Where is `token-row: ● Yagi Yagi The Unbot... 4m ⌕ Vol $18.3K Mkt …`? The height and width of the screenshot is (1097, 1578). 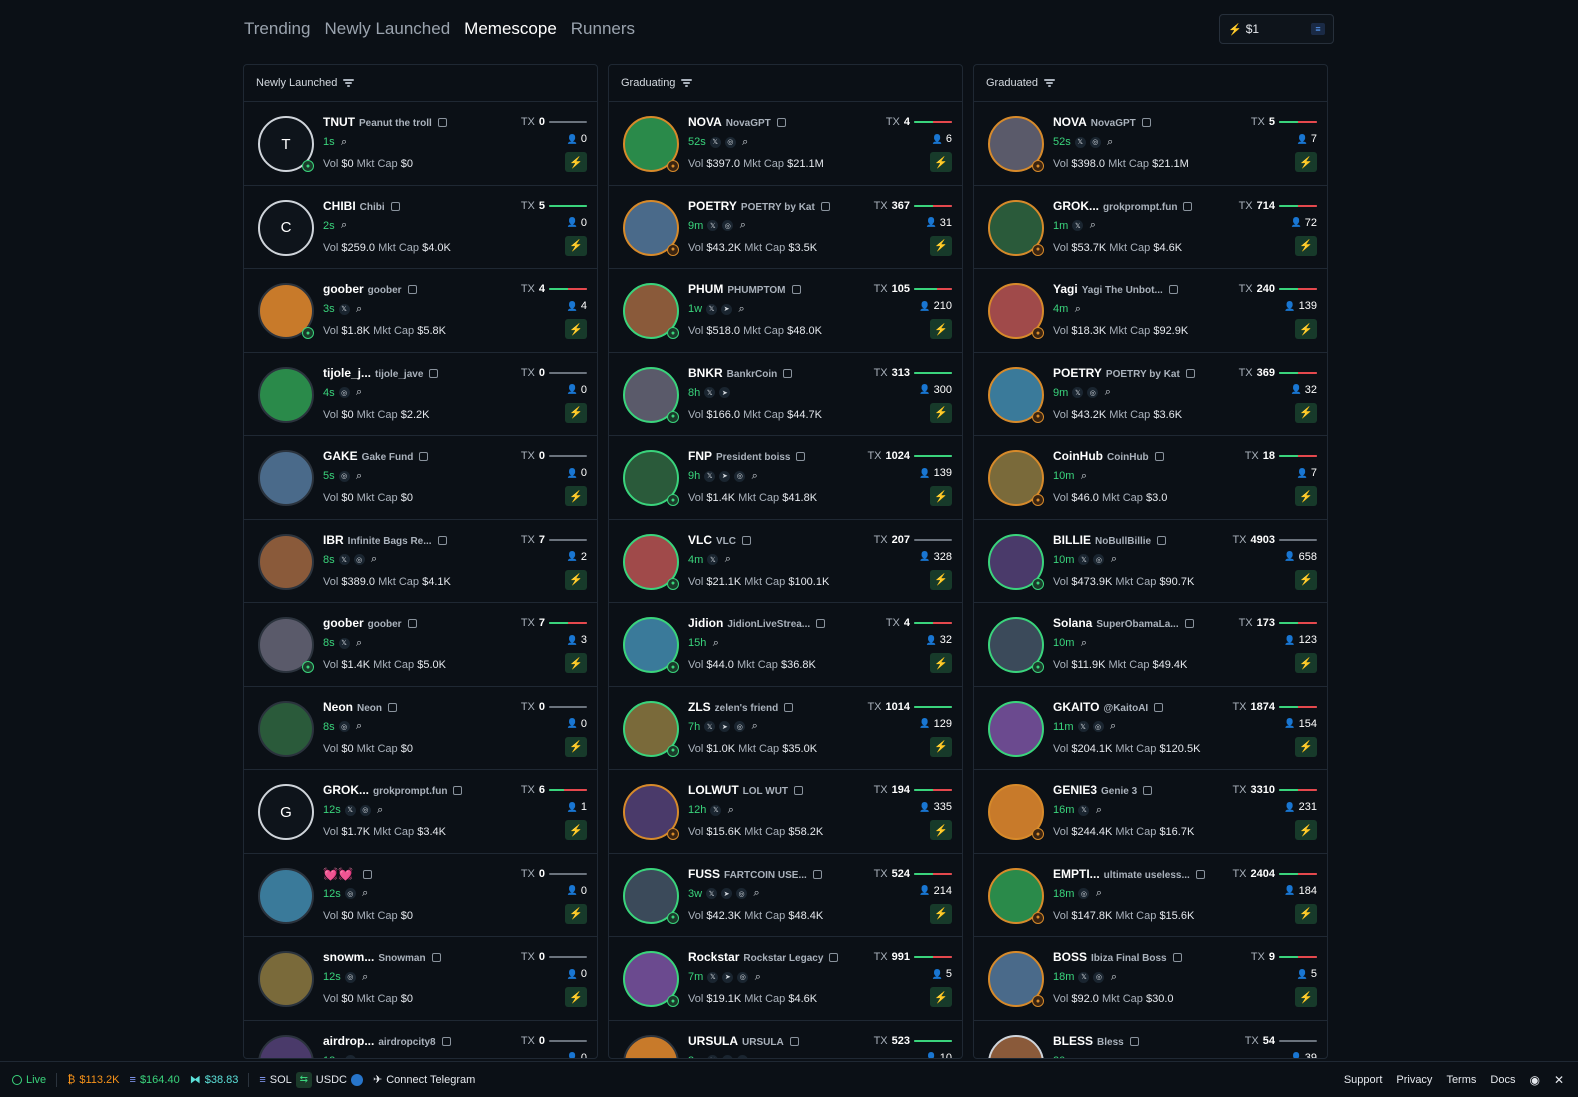 token-row: ● Yagi Yagi The Unbot... 4m ⌕ Vol $18.3K Mkt … is located at coordinates (1150, 311).